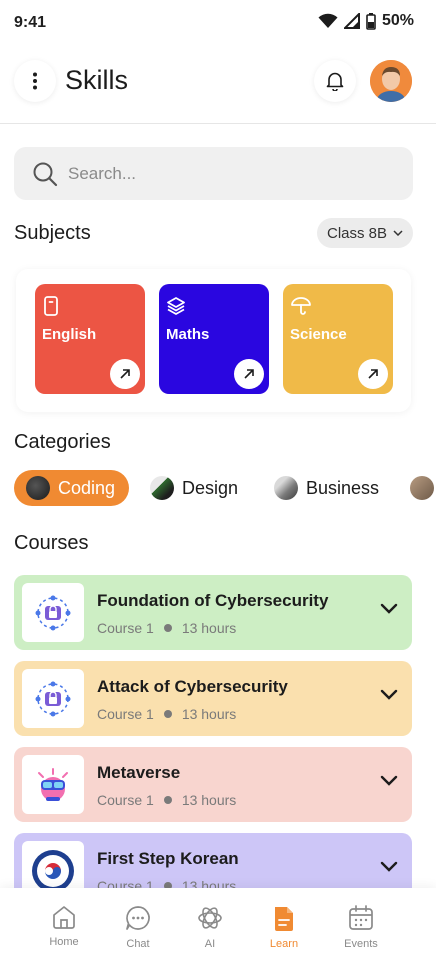 The image size is (436, 970). Describe the element at coordinates (139, 772) in the screenshot. I see `course-title: Metaverse` at that location.